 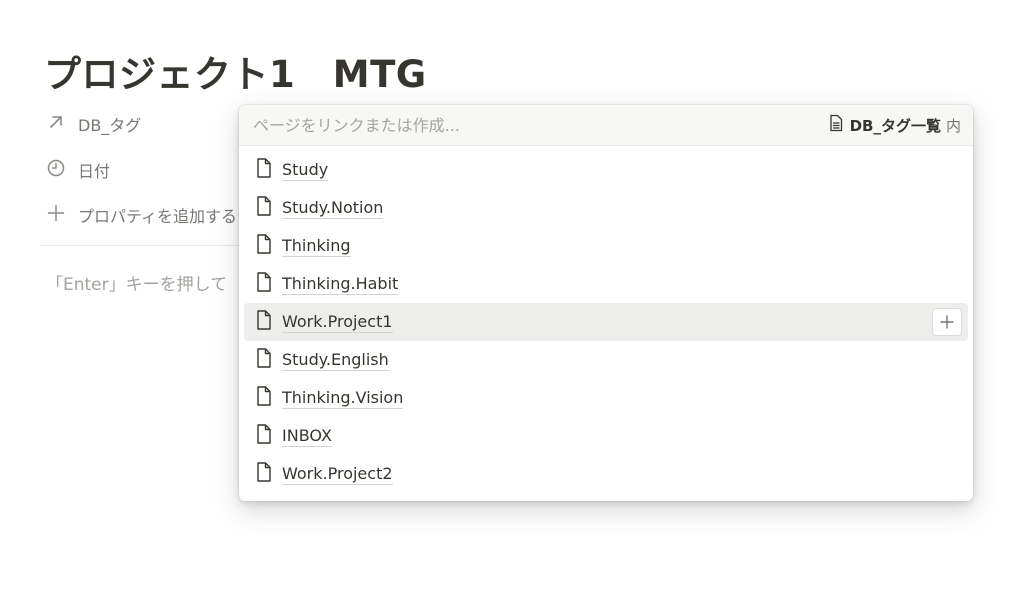 What do you see at coordinates (539, 125) in the screenshot?
I see `search-input` at bounding box center [539, 125].